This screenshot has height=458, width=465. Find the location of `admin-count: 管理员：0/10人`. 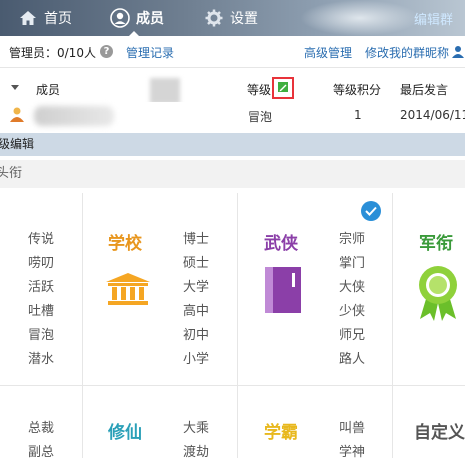

admin-count: 管理员：0/10人 is located at coordinates (52, 53).